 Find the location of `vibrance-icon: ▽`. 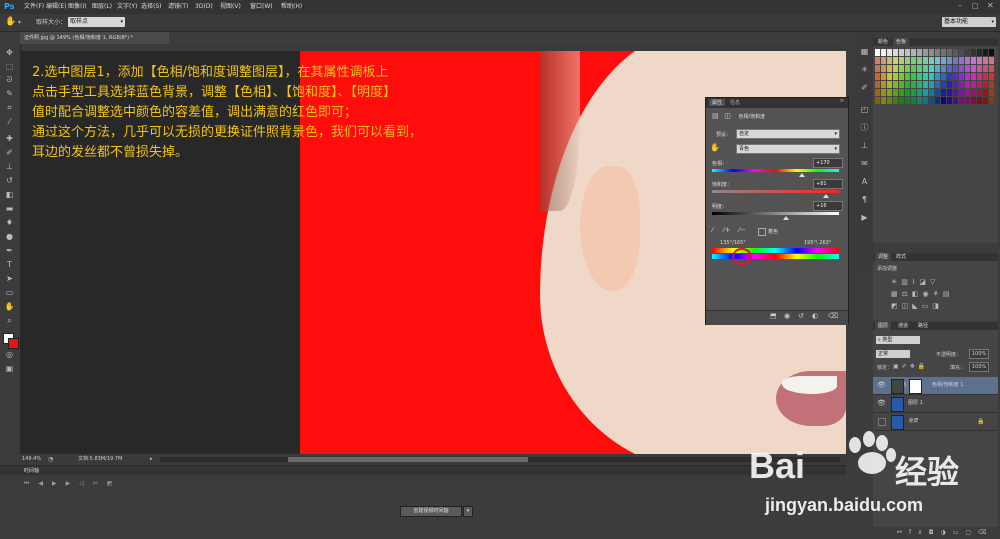

vibrance-icon: ▽ is located at coordinates (934, 282).